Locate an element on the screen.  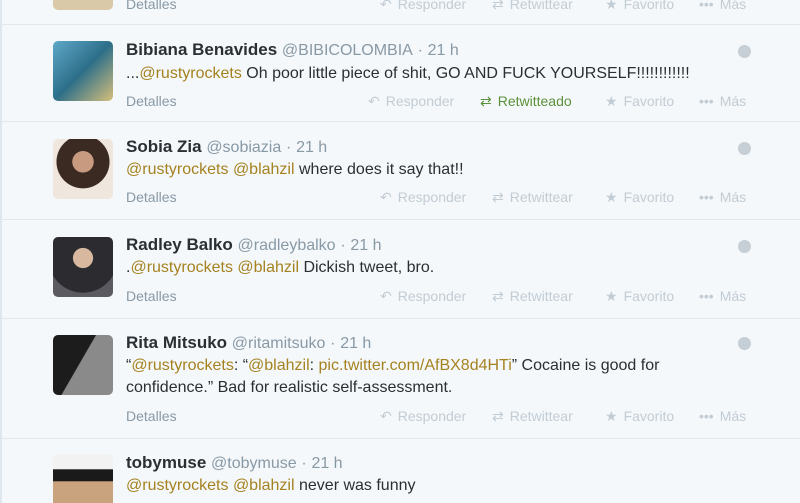
tweet-header: Radley Balko @radleybalko · 21 h is located at coordinates (254, 244).